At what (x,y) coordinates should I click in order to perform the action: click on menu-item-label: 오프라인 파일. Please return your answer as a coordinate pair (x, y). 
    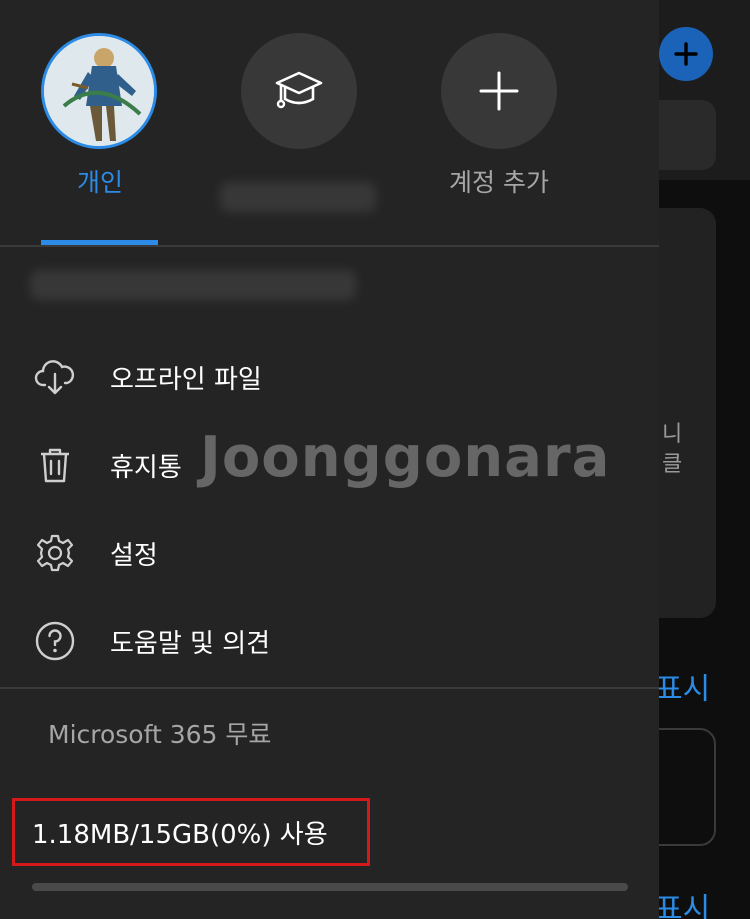
    Looking at the image, I should click on (186, 379).